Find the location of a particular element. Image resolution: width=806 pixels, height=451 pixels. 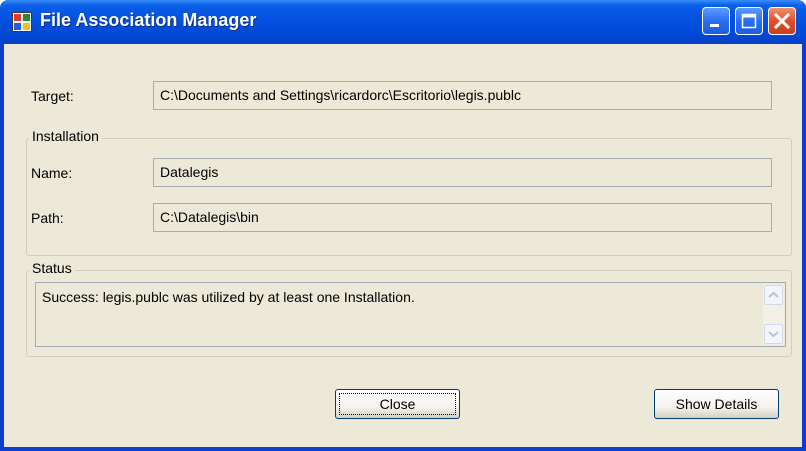

show-details-button: Show Details is located at coordinates (716, 404).